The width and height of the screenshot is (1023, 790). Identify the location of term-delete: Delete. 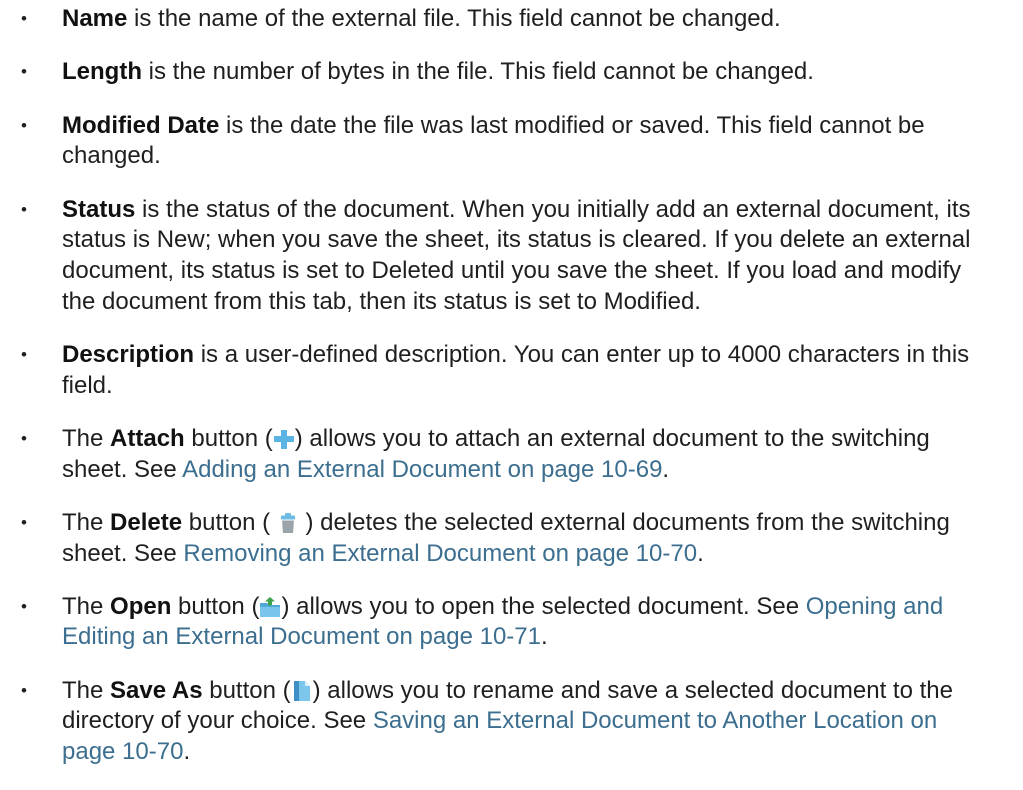
(146, 522).